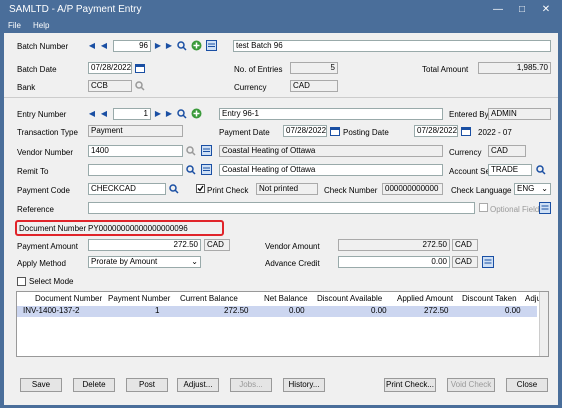 The height and width of the screenshot is (408, 562). I want to click on checkmark-icon, so click(200, 188).